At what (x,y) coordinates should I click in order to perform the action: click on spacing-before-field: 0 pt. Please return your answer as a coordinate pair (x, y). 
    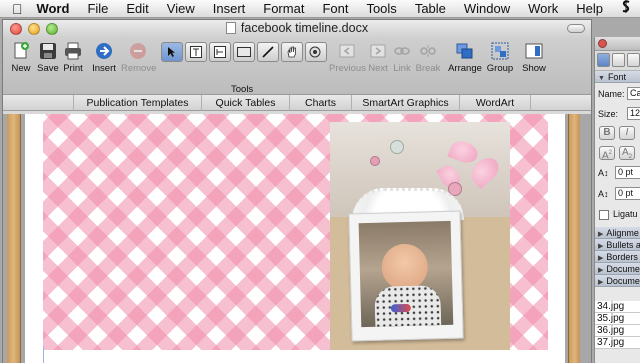
    Looking at the image, I should click on (627, 172).